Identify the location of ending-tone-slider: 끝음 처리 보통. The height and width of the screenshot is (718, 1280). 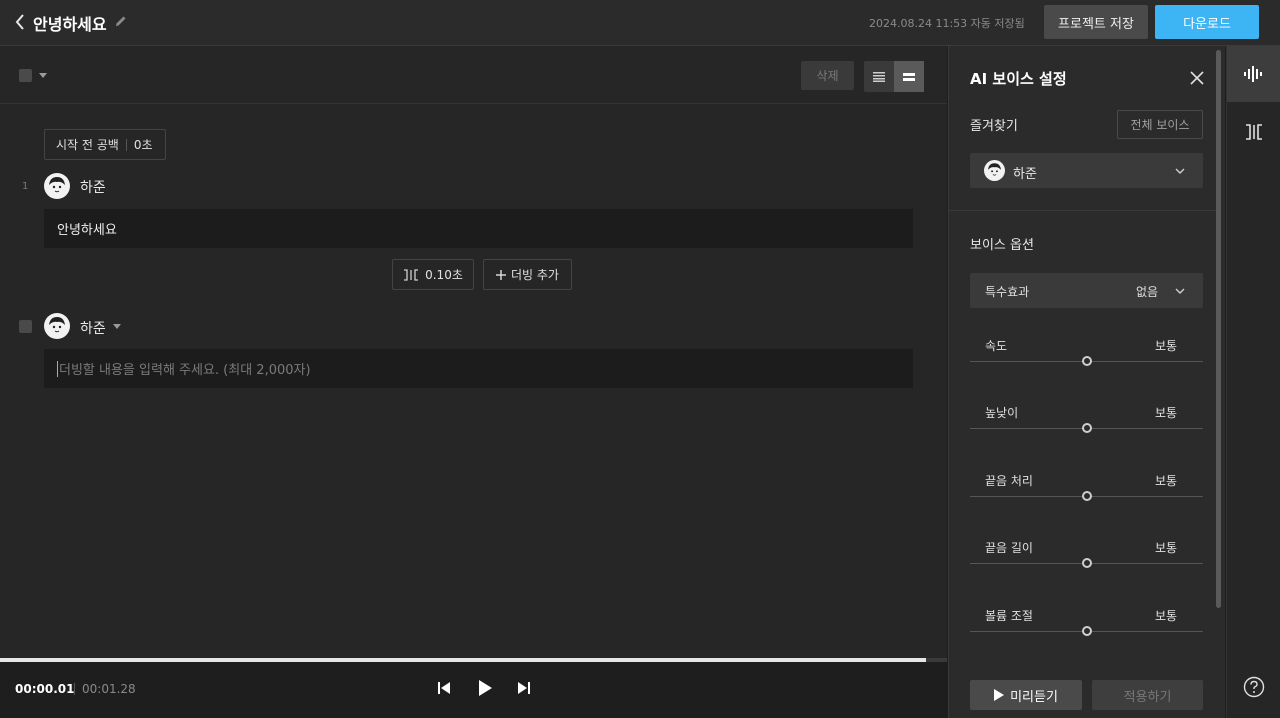
(1086, 492).